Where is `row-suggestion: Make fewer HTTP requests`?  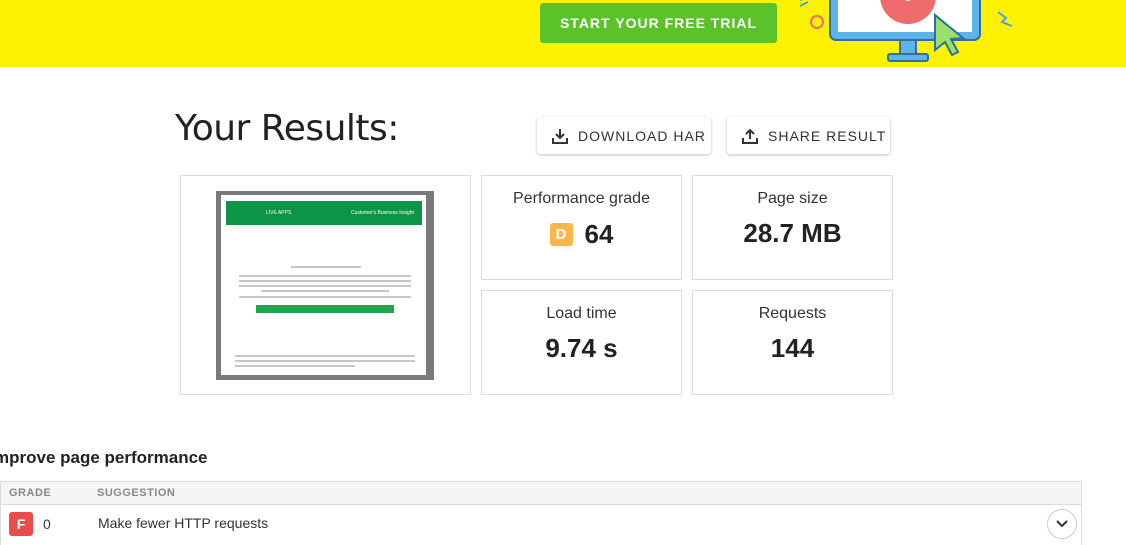 row-suggestion: Make fewer HTTP requests is located at coordinates (183, 523).